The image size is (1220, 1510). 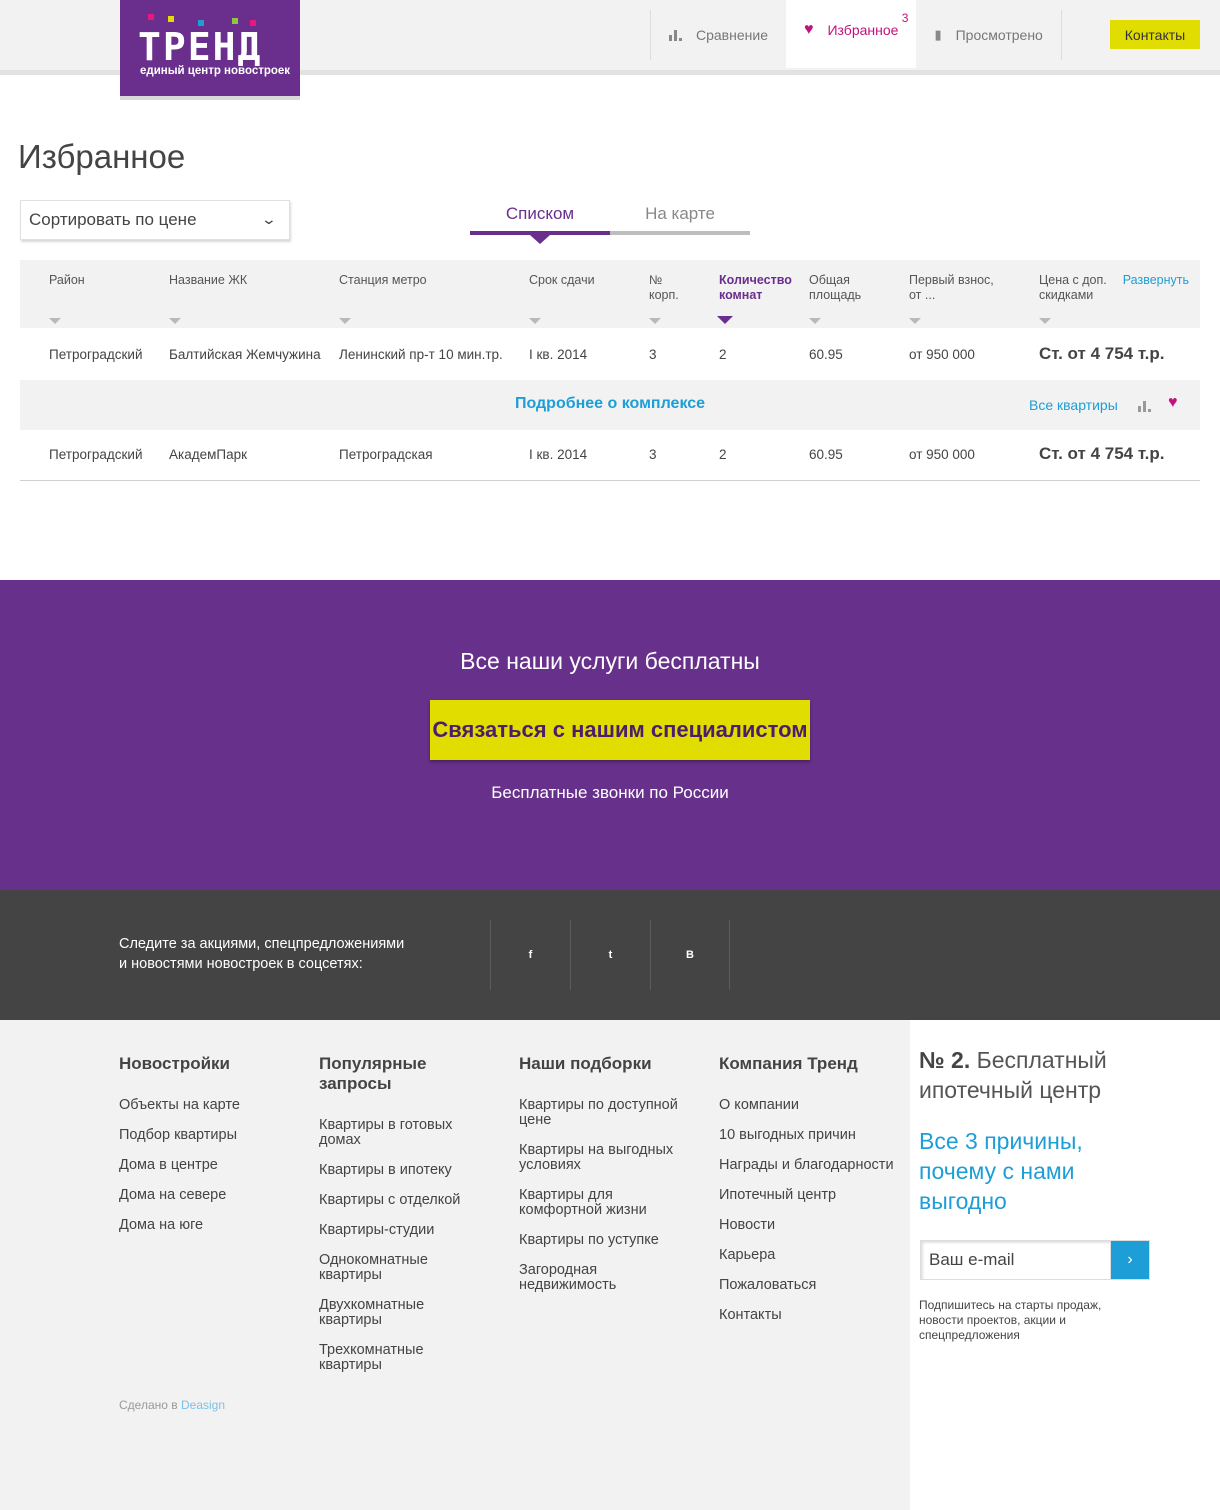 I want to click on footer-link: Ипотечный центр, so click(x=809, y=1195).